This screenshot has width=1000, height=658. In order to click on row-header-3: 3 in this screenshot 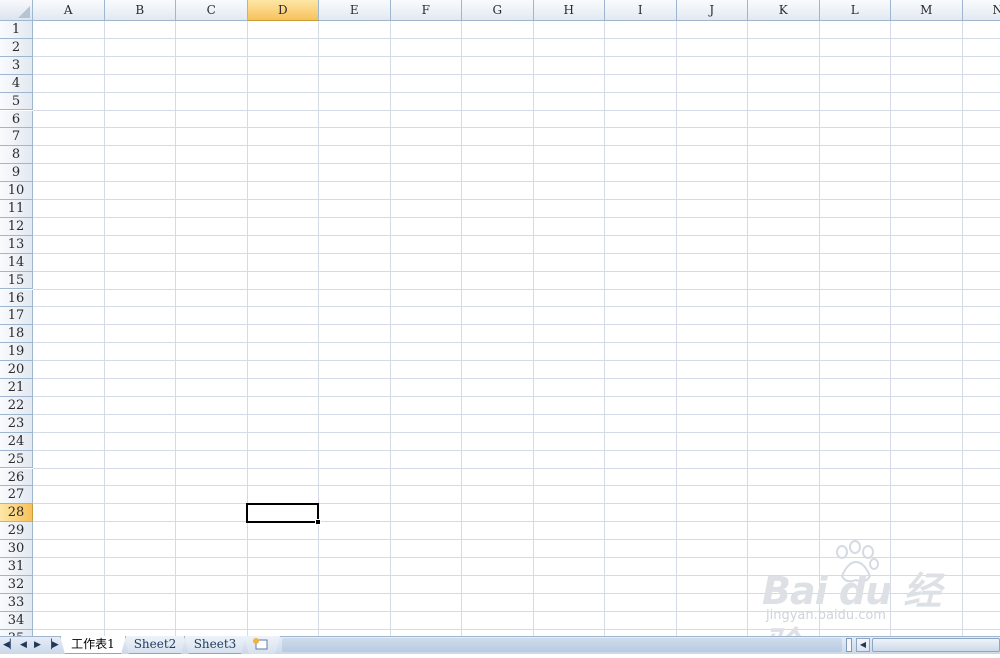, I will do `click(16, 66)`.